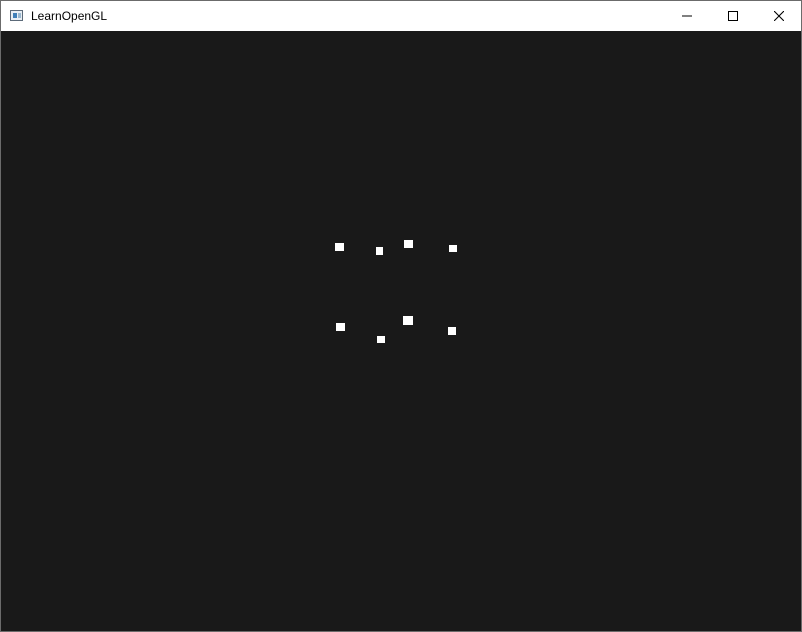 This screenshot has height=632, width=802. What do you see at coordinates (401, 16) in the screenshot?
I see `title-bar: LearnOpenGL` at bounding box center [401, 16].